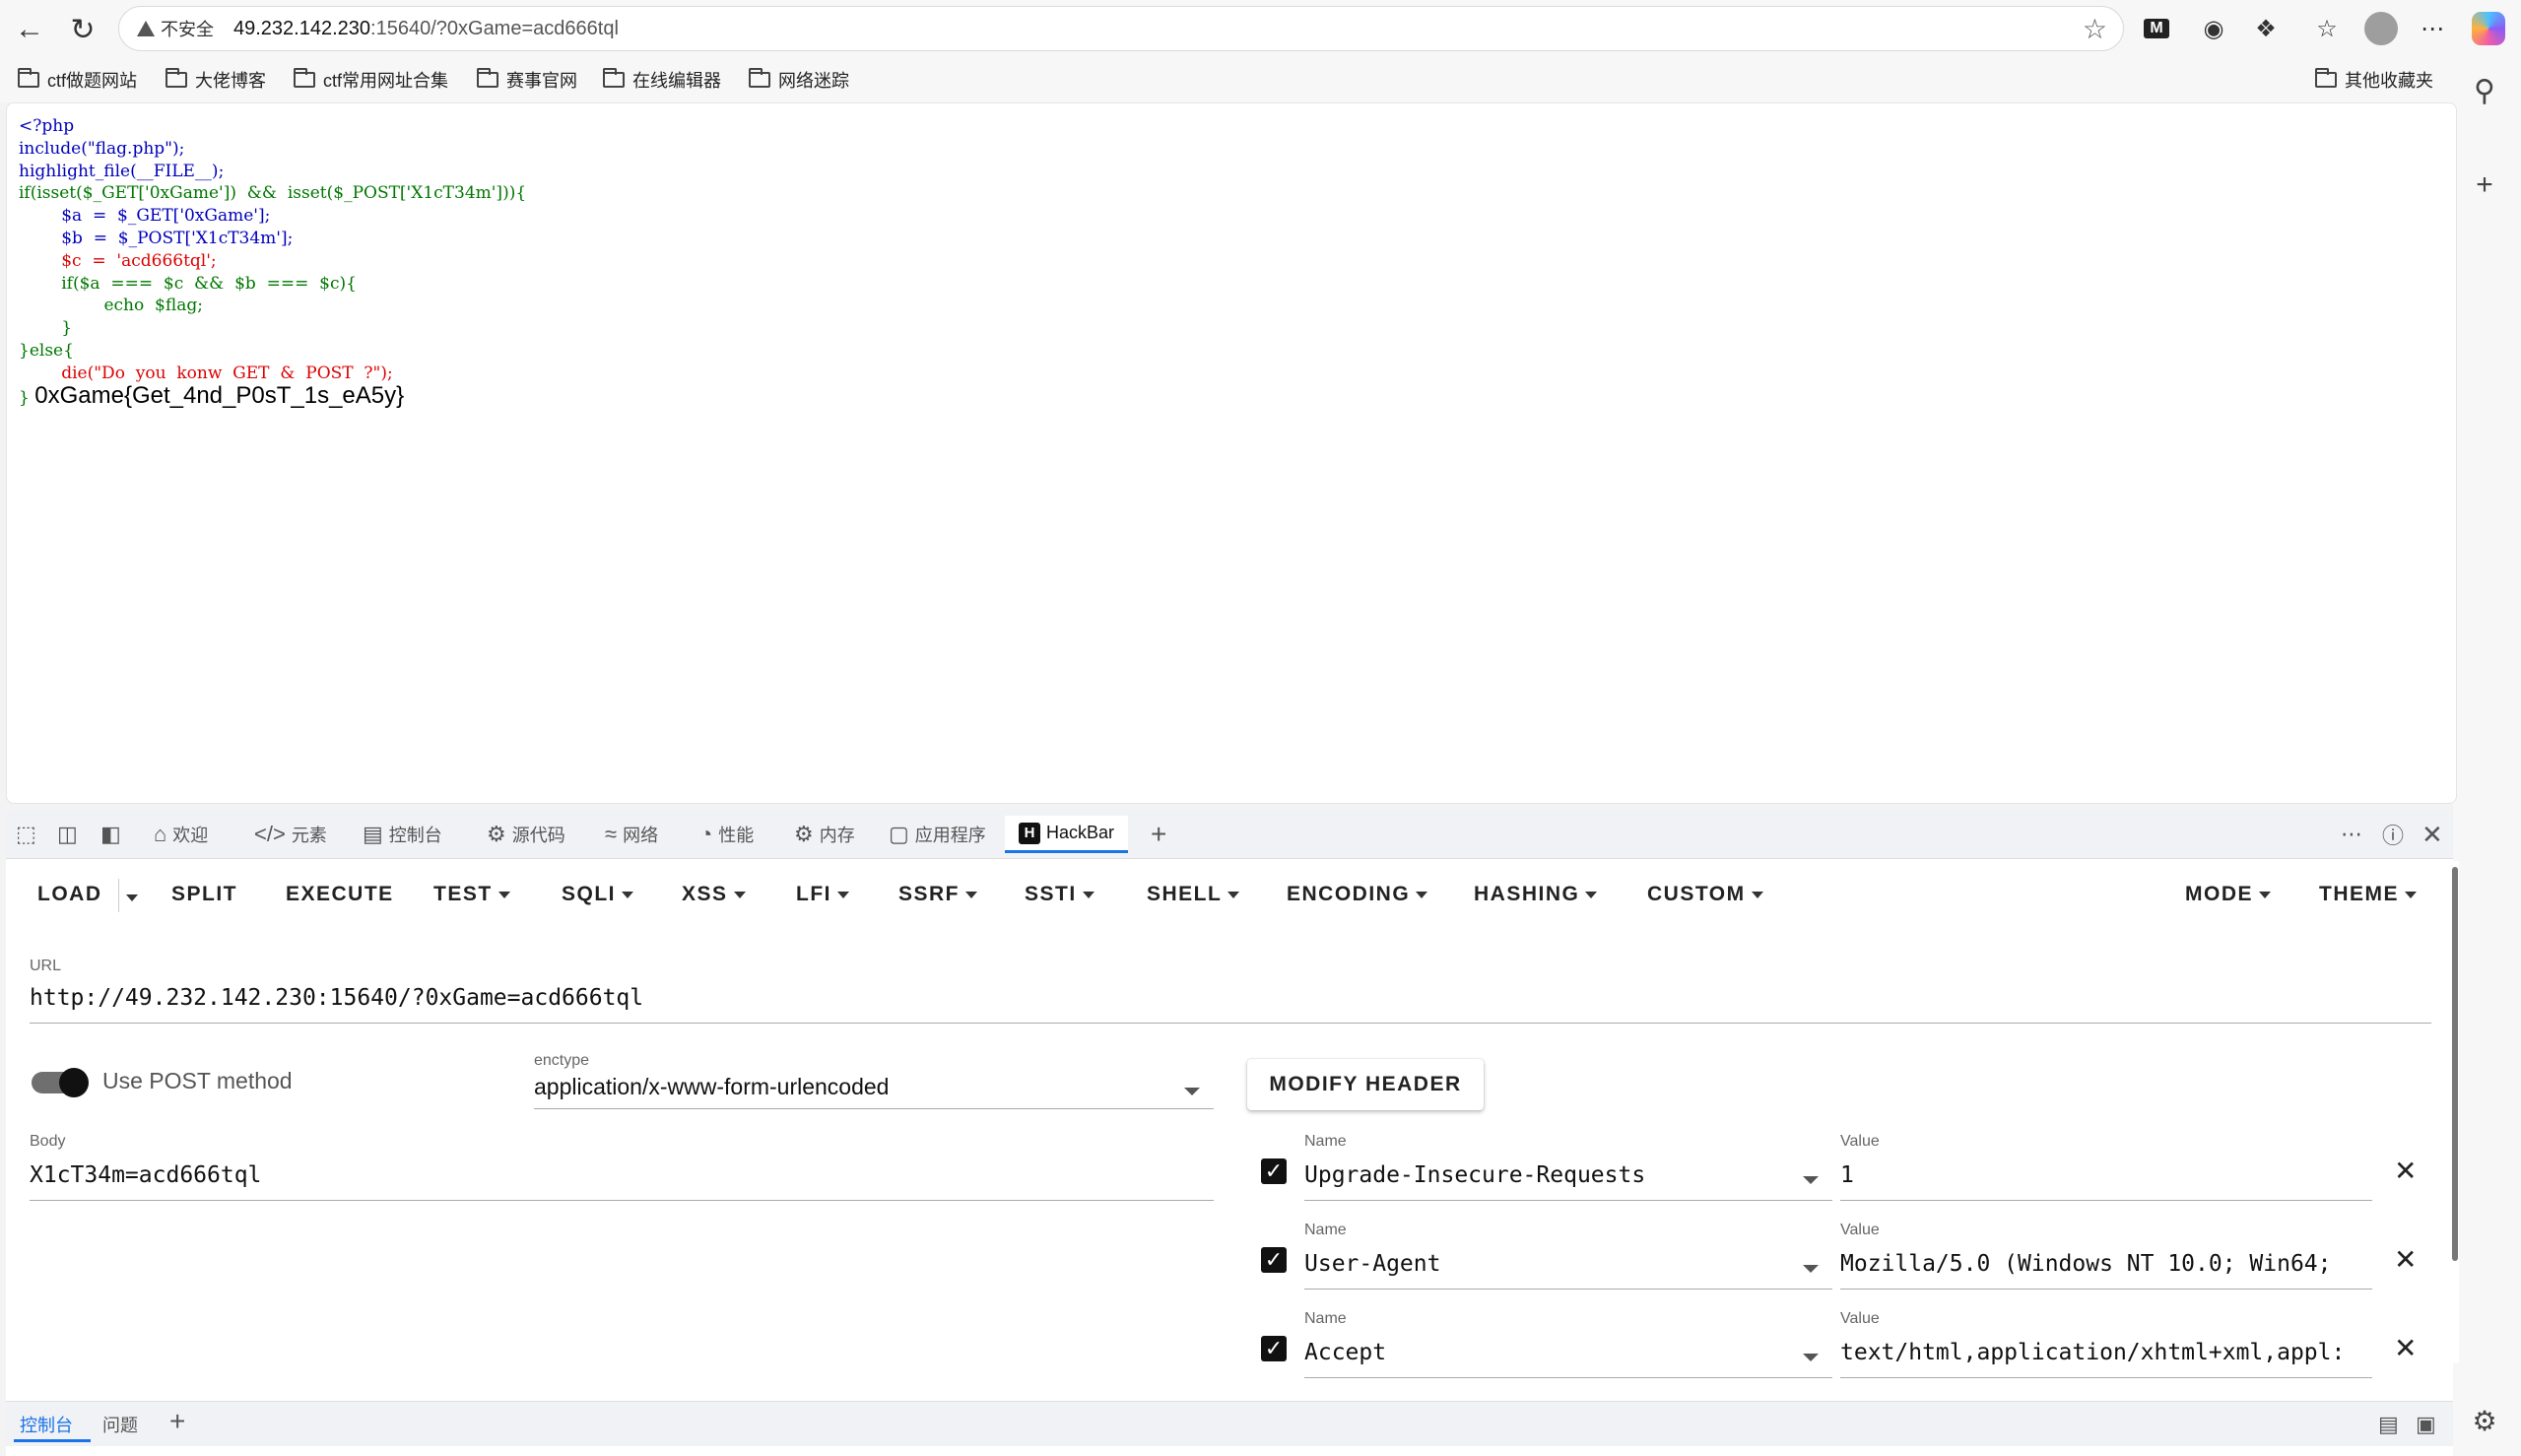  Describe the element at coordinates (726, 834) in the screenshot. I see `tab-performance: ◔ 性能` at that location.